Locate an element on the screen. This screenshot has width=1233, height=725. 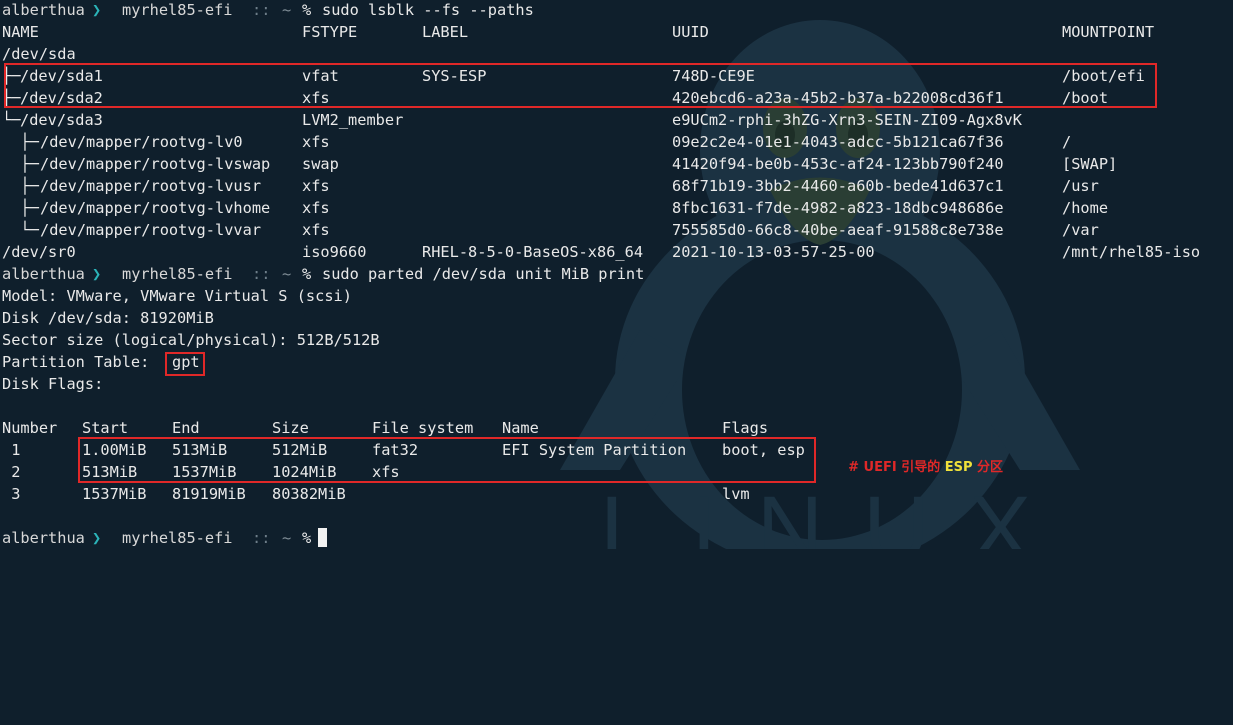
annotation-prefix: # UEFI 引导的 is located at coordinates (896, 467).